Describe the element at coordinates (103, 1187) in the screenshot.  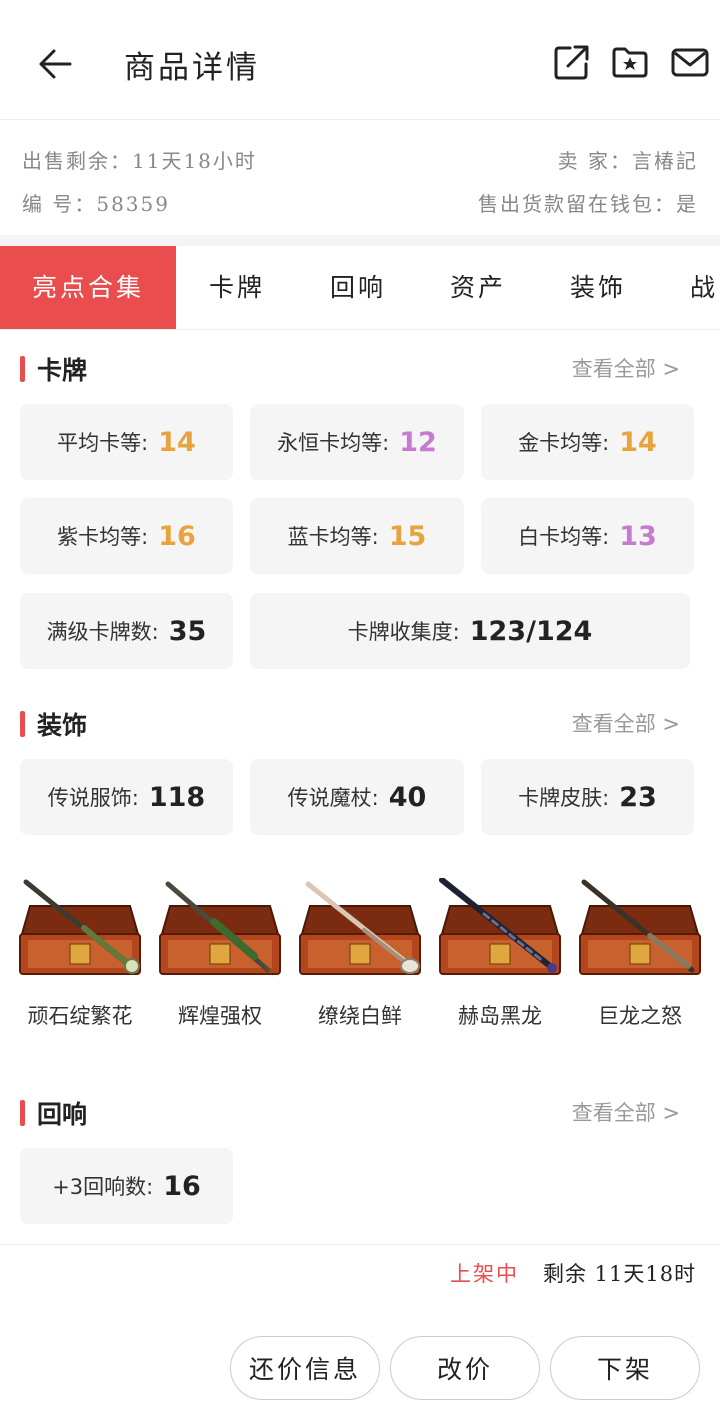
I see `stat-label: +3回响数:` at that location.